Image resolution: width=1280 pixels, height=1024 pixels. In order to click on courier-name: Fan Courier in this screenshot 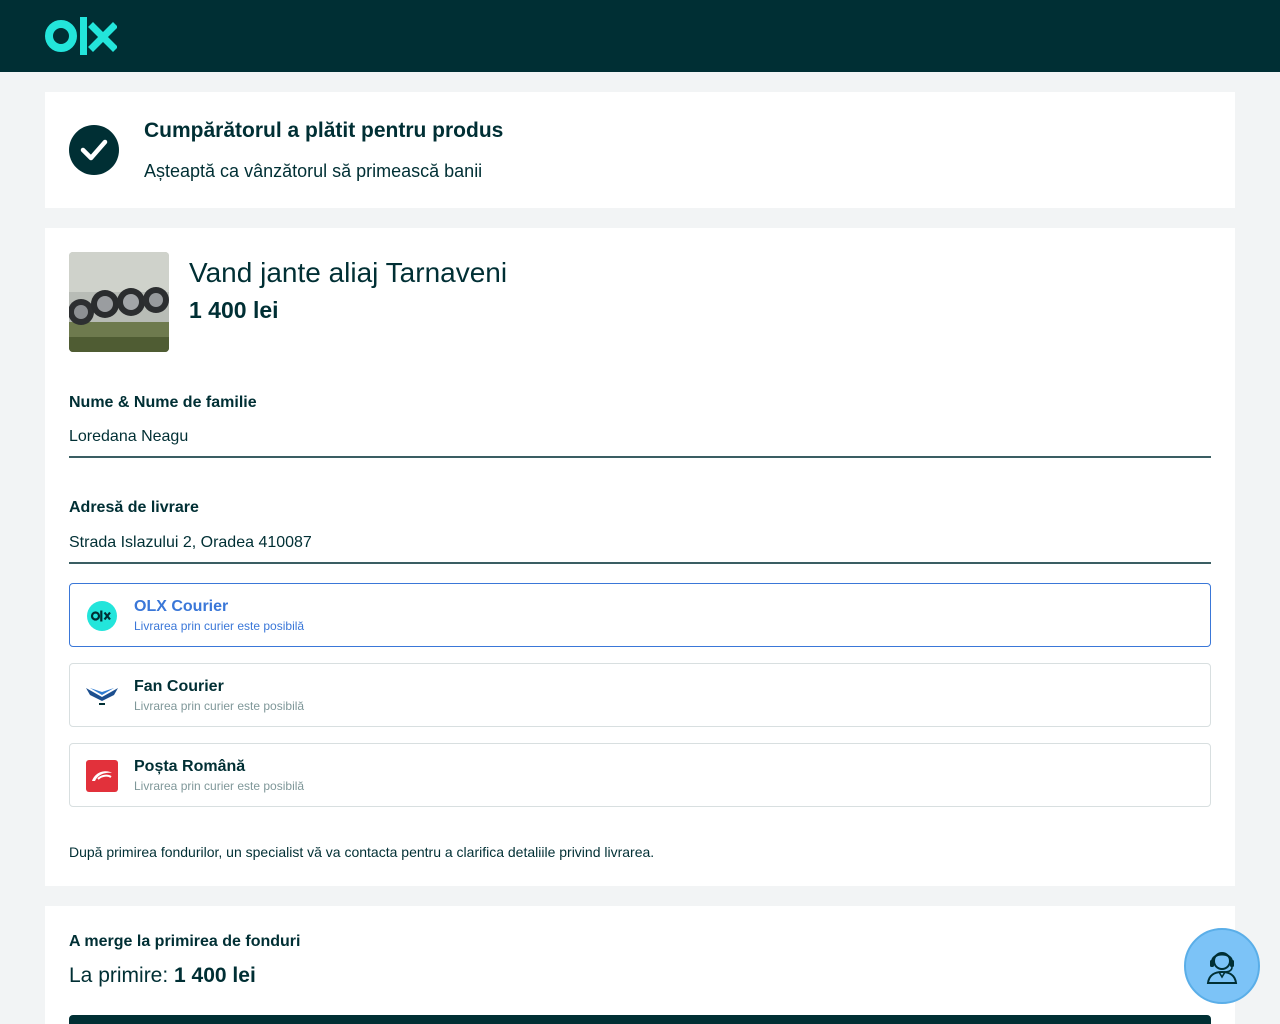, I will do `click(179, 686)`.